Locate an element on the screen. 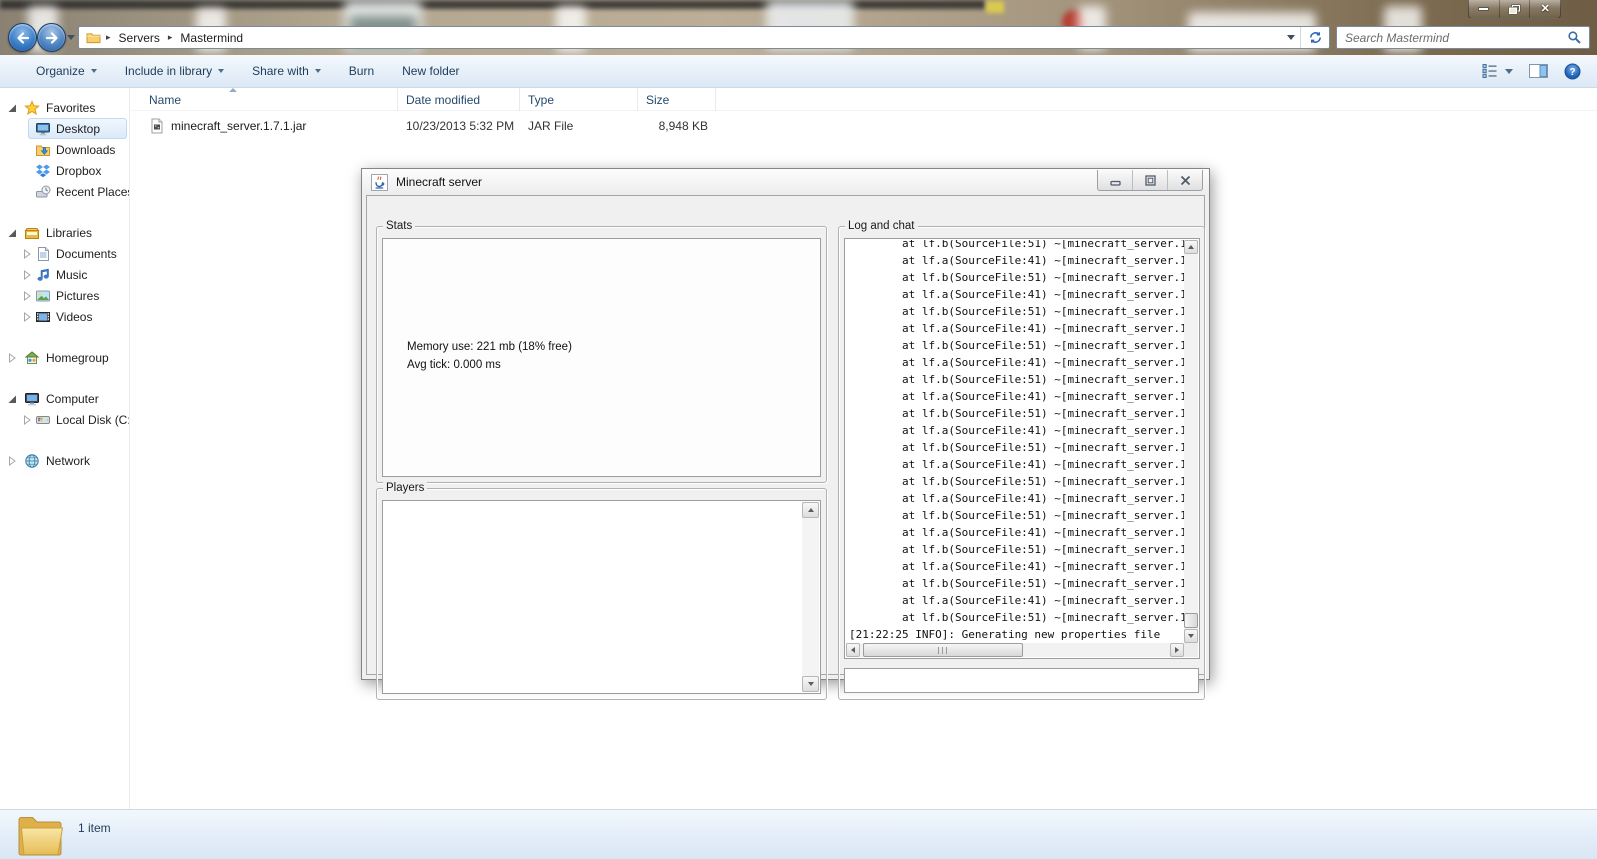 This screenshot has width=1597, height=859. recent-pages-chevron-icon is located at coordinates (71, 37).